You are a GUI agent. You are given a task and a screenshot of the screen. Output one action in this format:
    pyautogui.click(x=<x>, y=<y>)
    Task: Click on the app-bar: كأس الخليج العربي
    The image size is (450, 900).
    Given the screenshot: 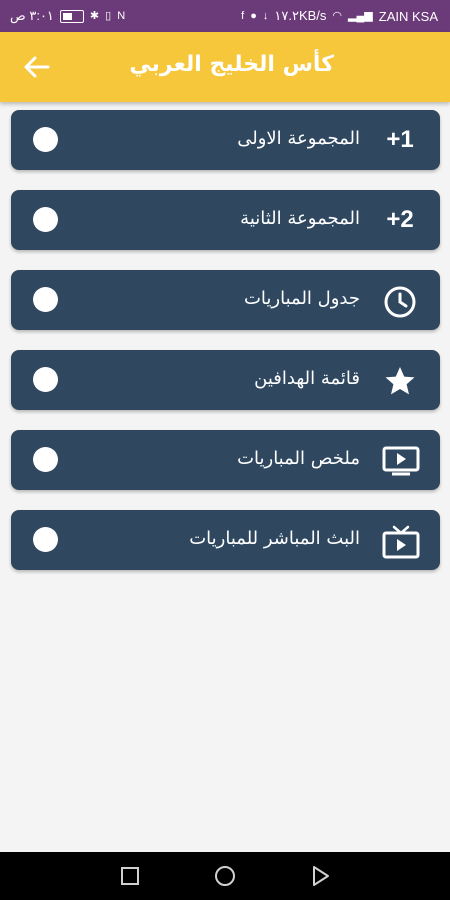 What is the action you would take?
    pyautogui.click(x=225, y=67)
    